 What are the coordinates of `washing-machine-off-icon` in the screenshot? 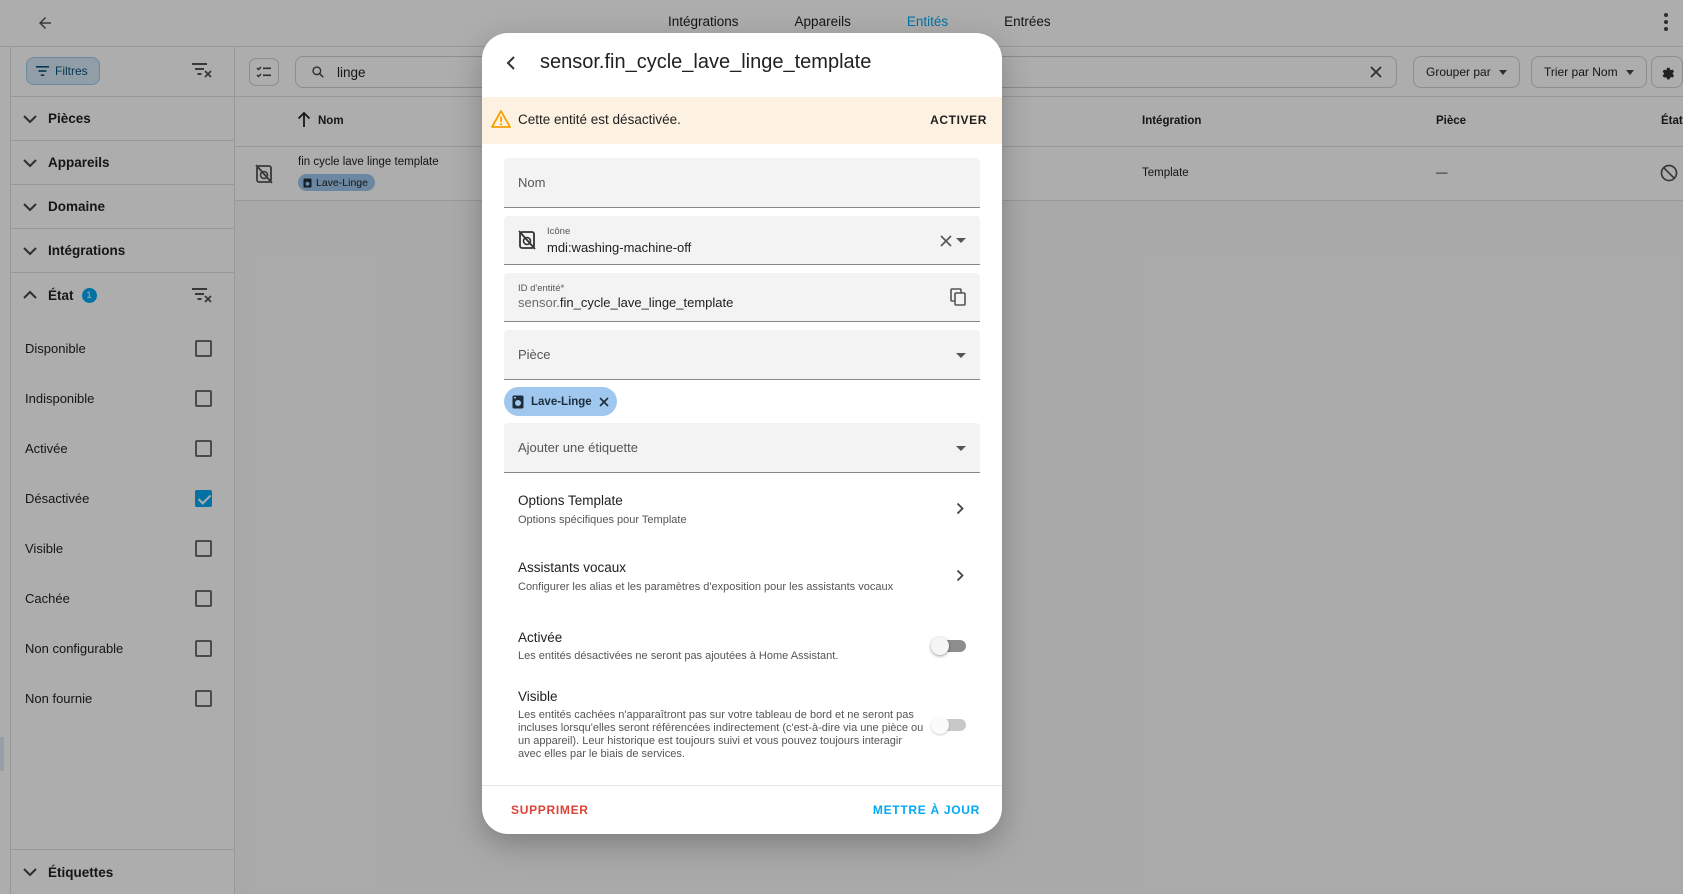 It's located at (527, 240).